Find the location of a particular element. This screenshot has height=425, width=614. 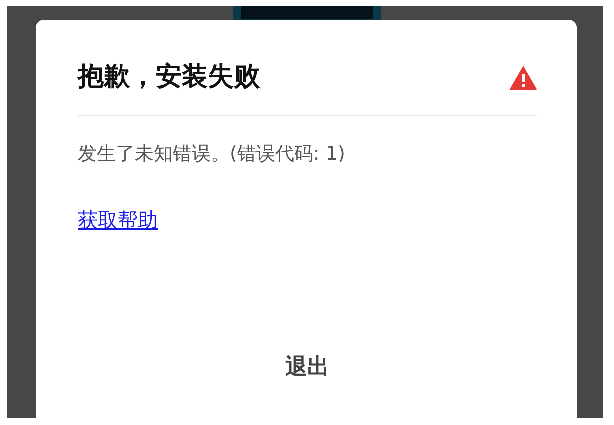

dialog-title: 抱歉，安装失败 is located at coordinates (169, 78).